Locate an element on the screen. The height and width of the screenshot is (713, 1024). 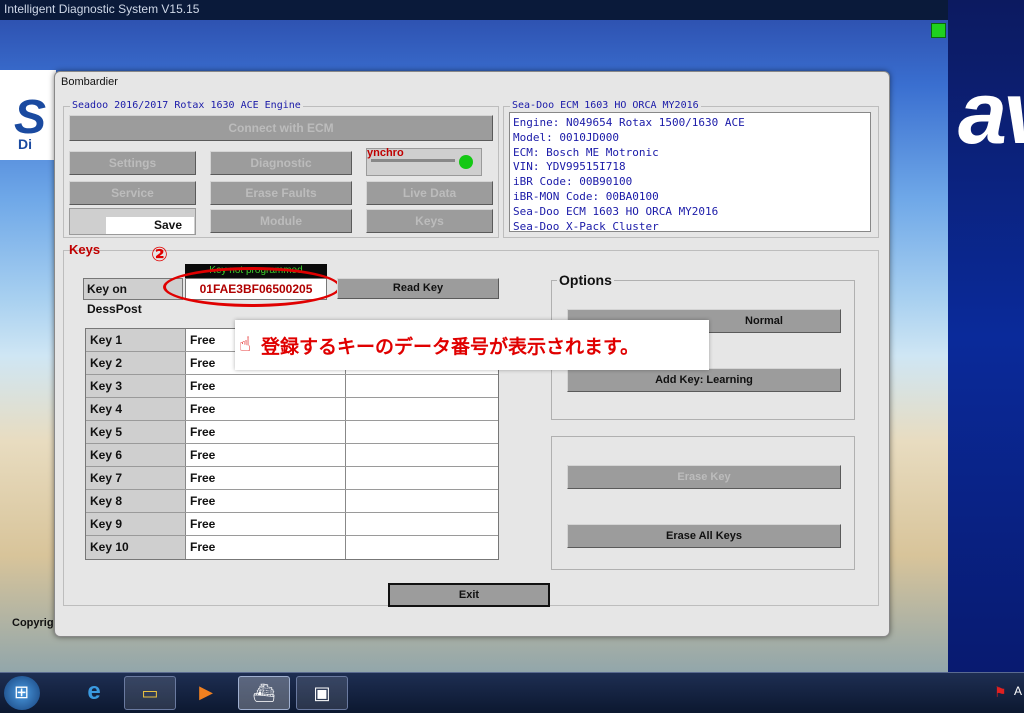
table-row: Key 4 Free is located at coordinates (292, 409).